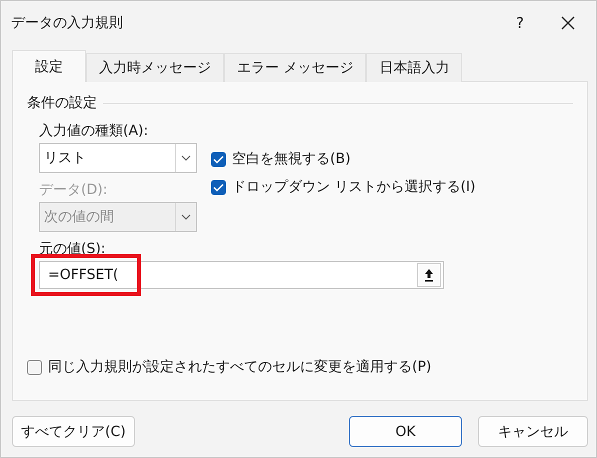 Image resolution: width=597 pixels, height=458 pixels. Describe the element at coordinates (62, 103) in the screenshot. I see `group-title: 条件の設定` at that location.